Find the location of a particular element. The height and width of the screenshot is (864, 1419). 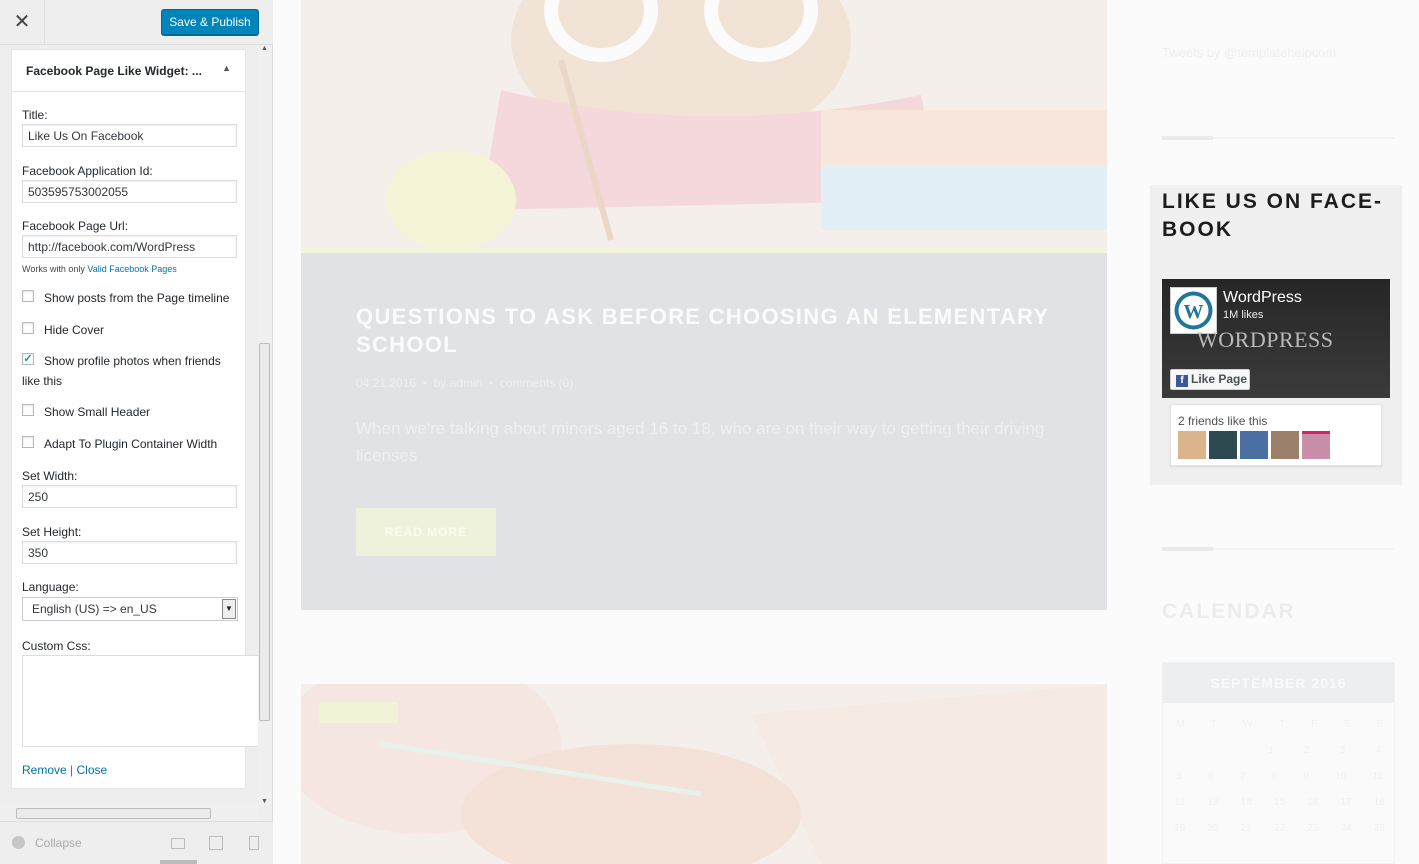

read-more-button: READ MORE is located at coordinates (426, 532).